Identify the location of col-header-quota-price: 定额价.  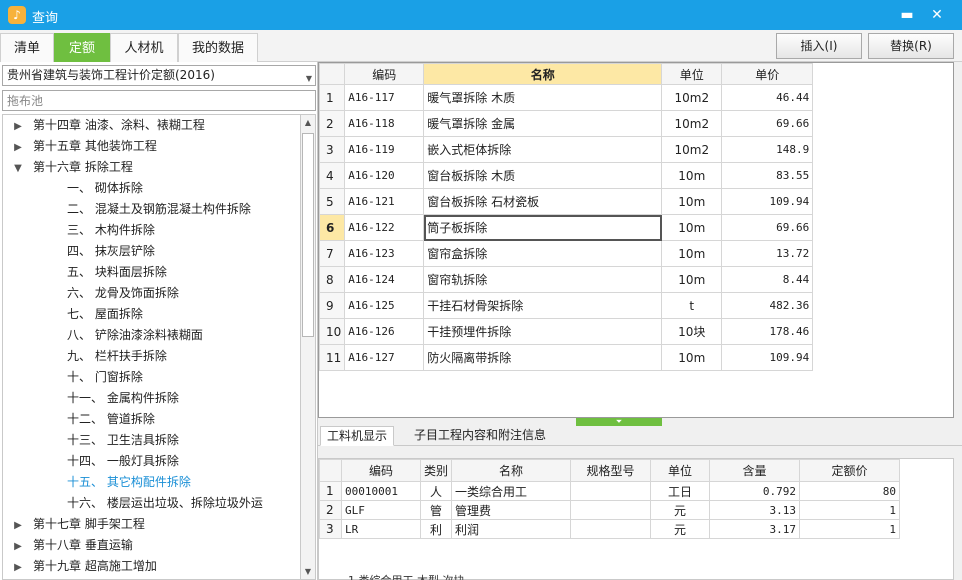
(850, 470).